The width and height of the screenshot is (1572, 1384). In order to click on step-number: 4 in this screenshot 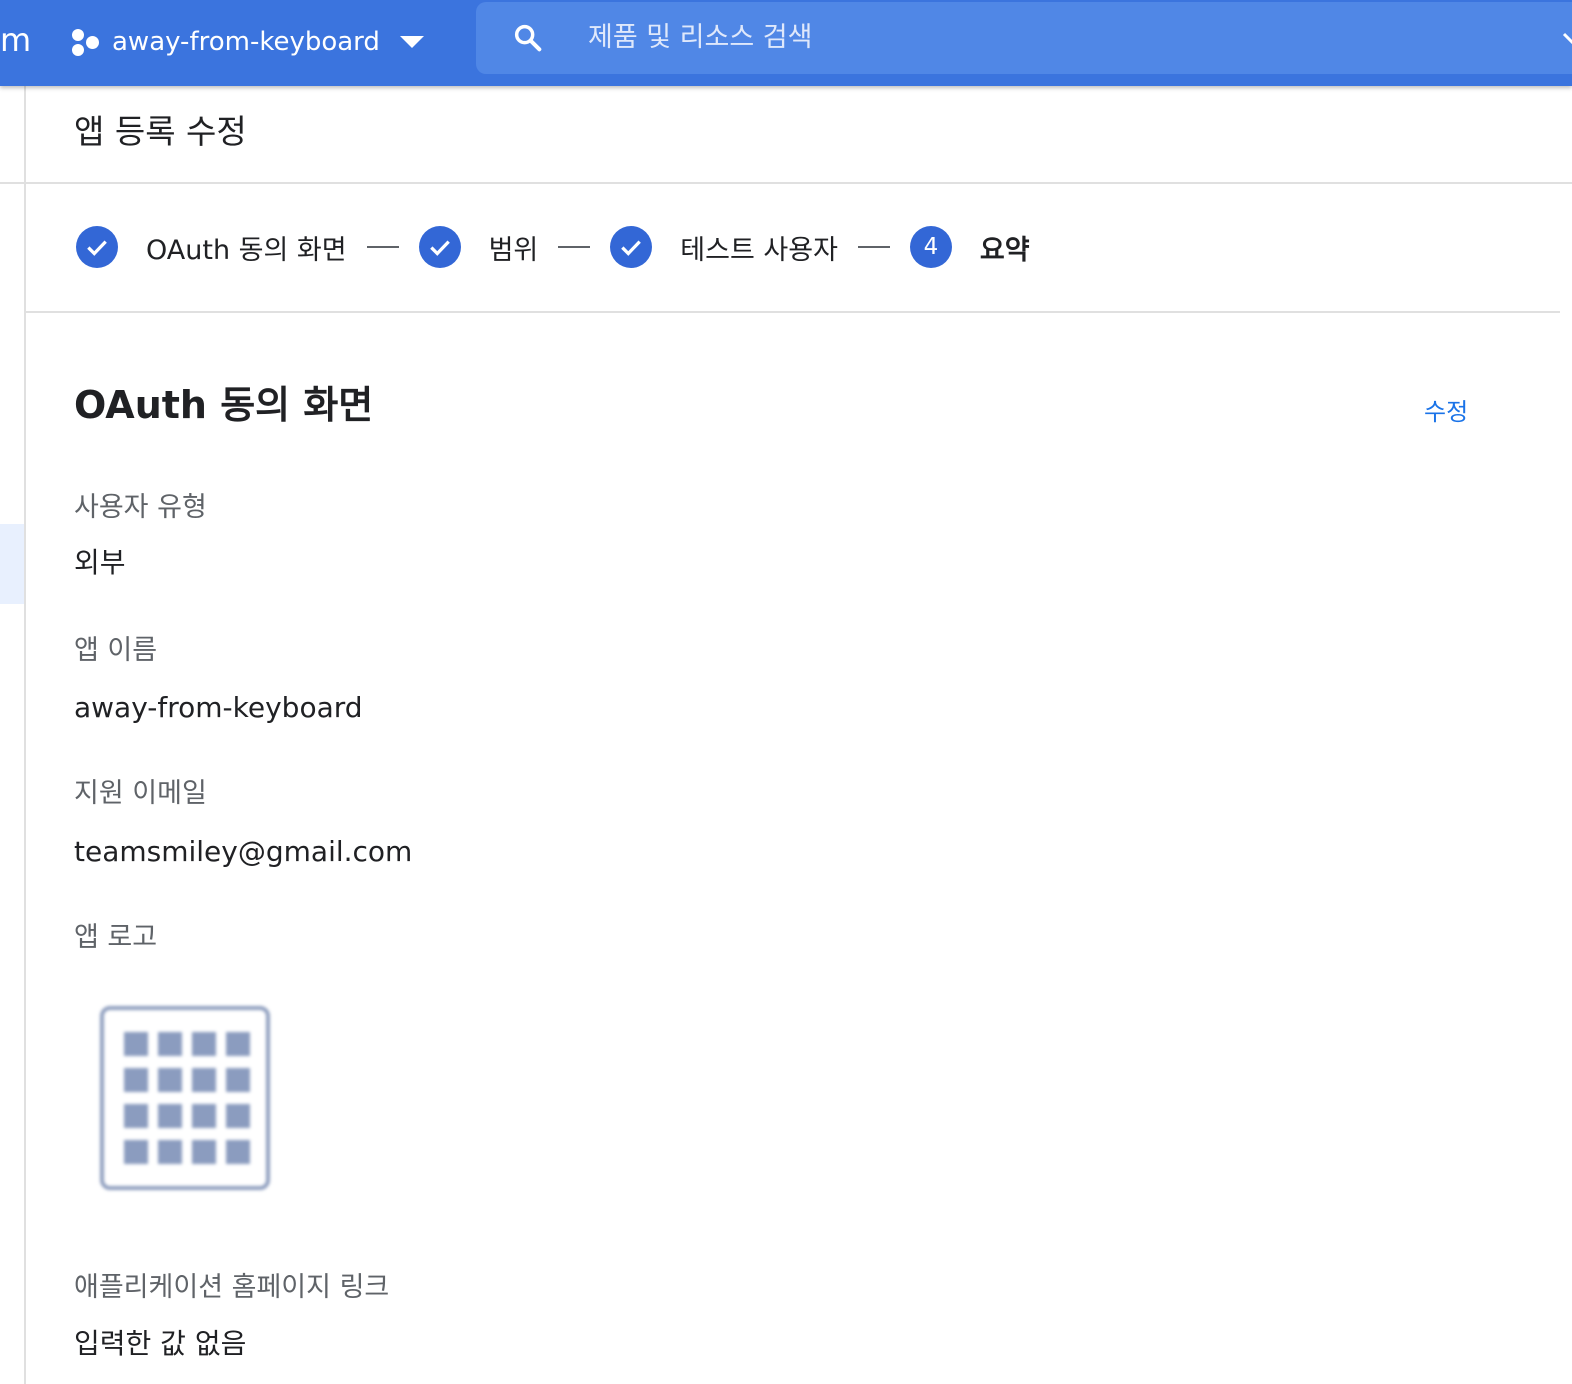, I will do `click(930, 247)`.